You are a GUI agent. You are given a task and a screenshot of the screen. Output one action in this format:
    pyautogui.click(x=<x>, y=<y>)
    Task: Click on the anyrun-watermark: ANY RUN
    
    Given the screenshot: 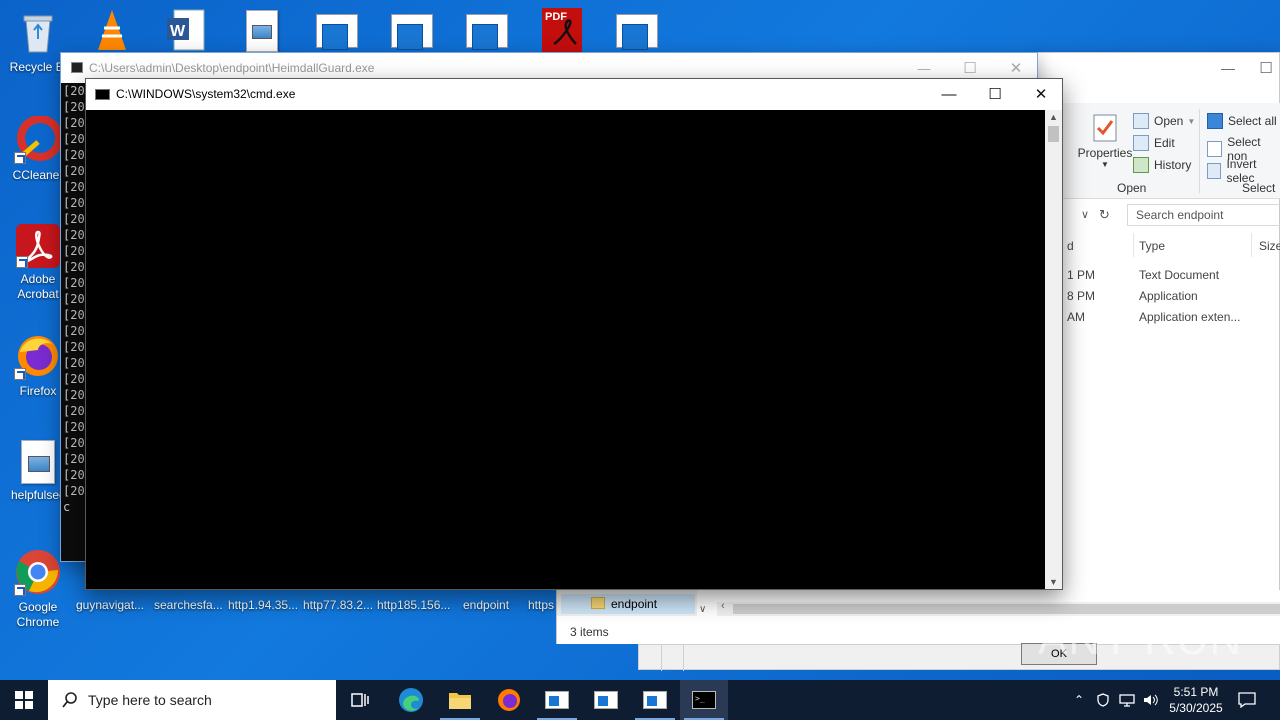 What is the action you would take?
    pyautogui.click(x=1140, y=640)
    